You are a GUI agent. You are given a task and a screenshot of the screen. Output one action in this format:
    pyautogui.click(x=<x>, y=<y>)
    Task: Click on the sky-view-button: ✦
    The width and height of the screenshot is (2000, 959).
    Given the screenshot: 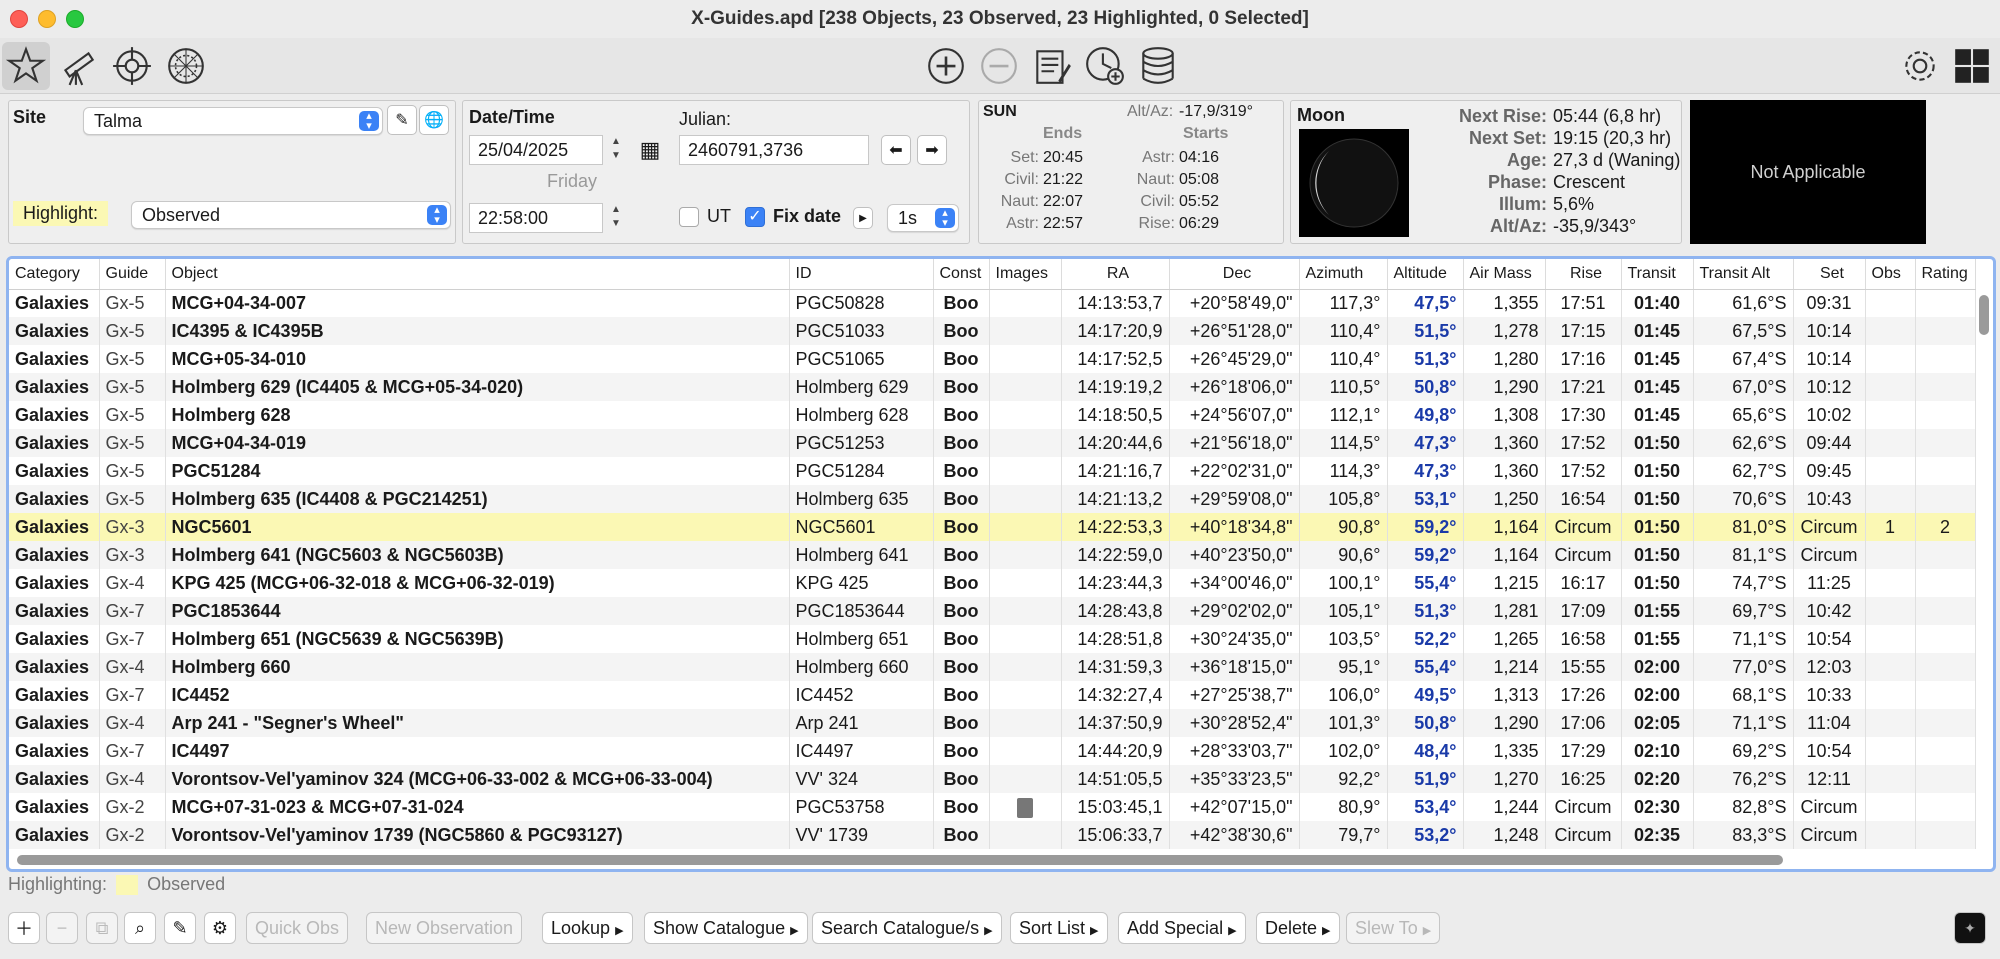 What is the action you would take?
    pyautogui.click(x=1970, y=928)
    